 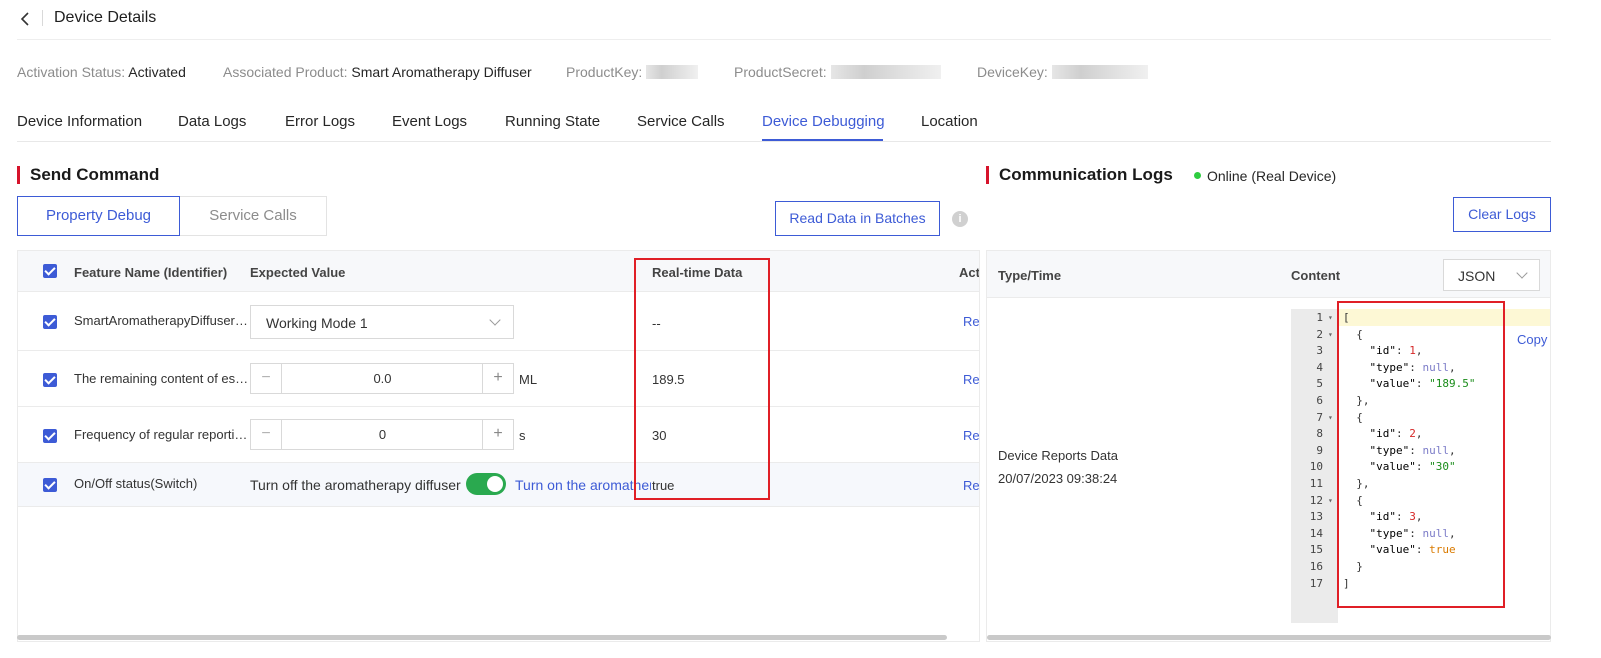 I want to click on code-line-number: 7, so click(x=1319, y=417).